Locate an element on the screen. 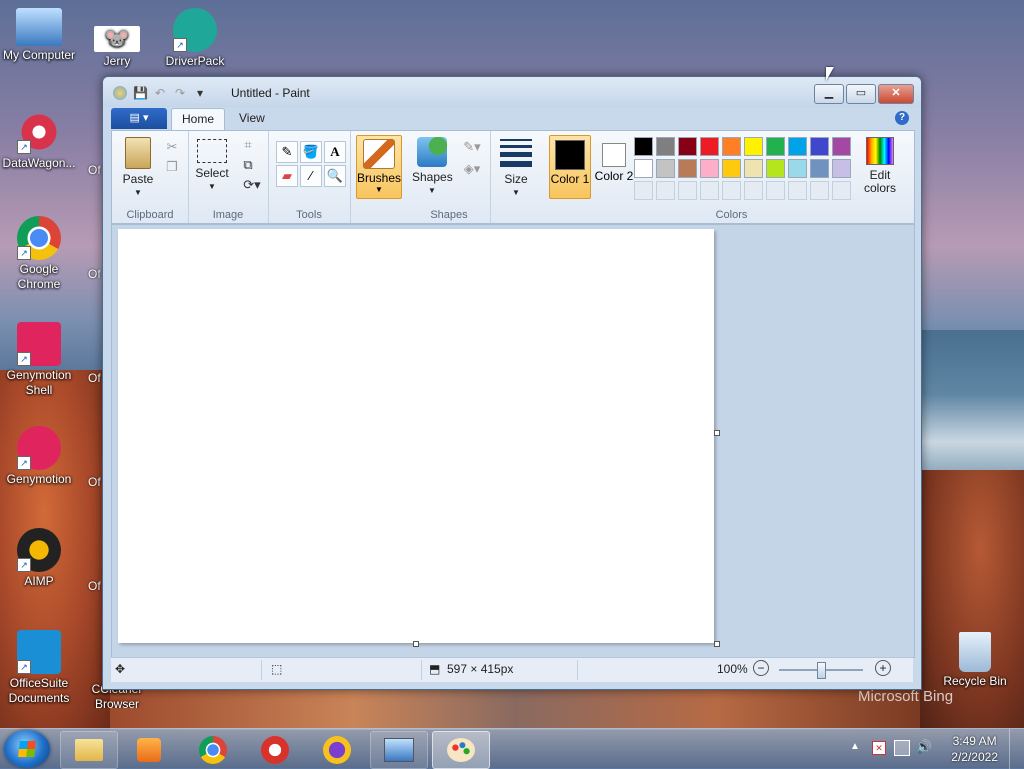  network-icon is located at coordinates (902, 748).